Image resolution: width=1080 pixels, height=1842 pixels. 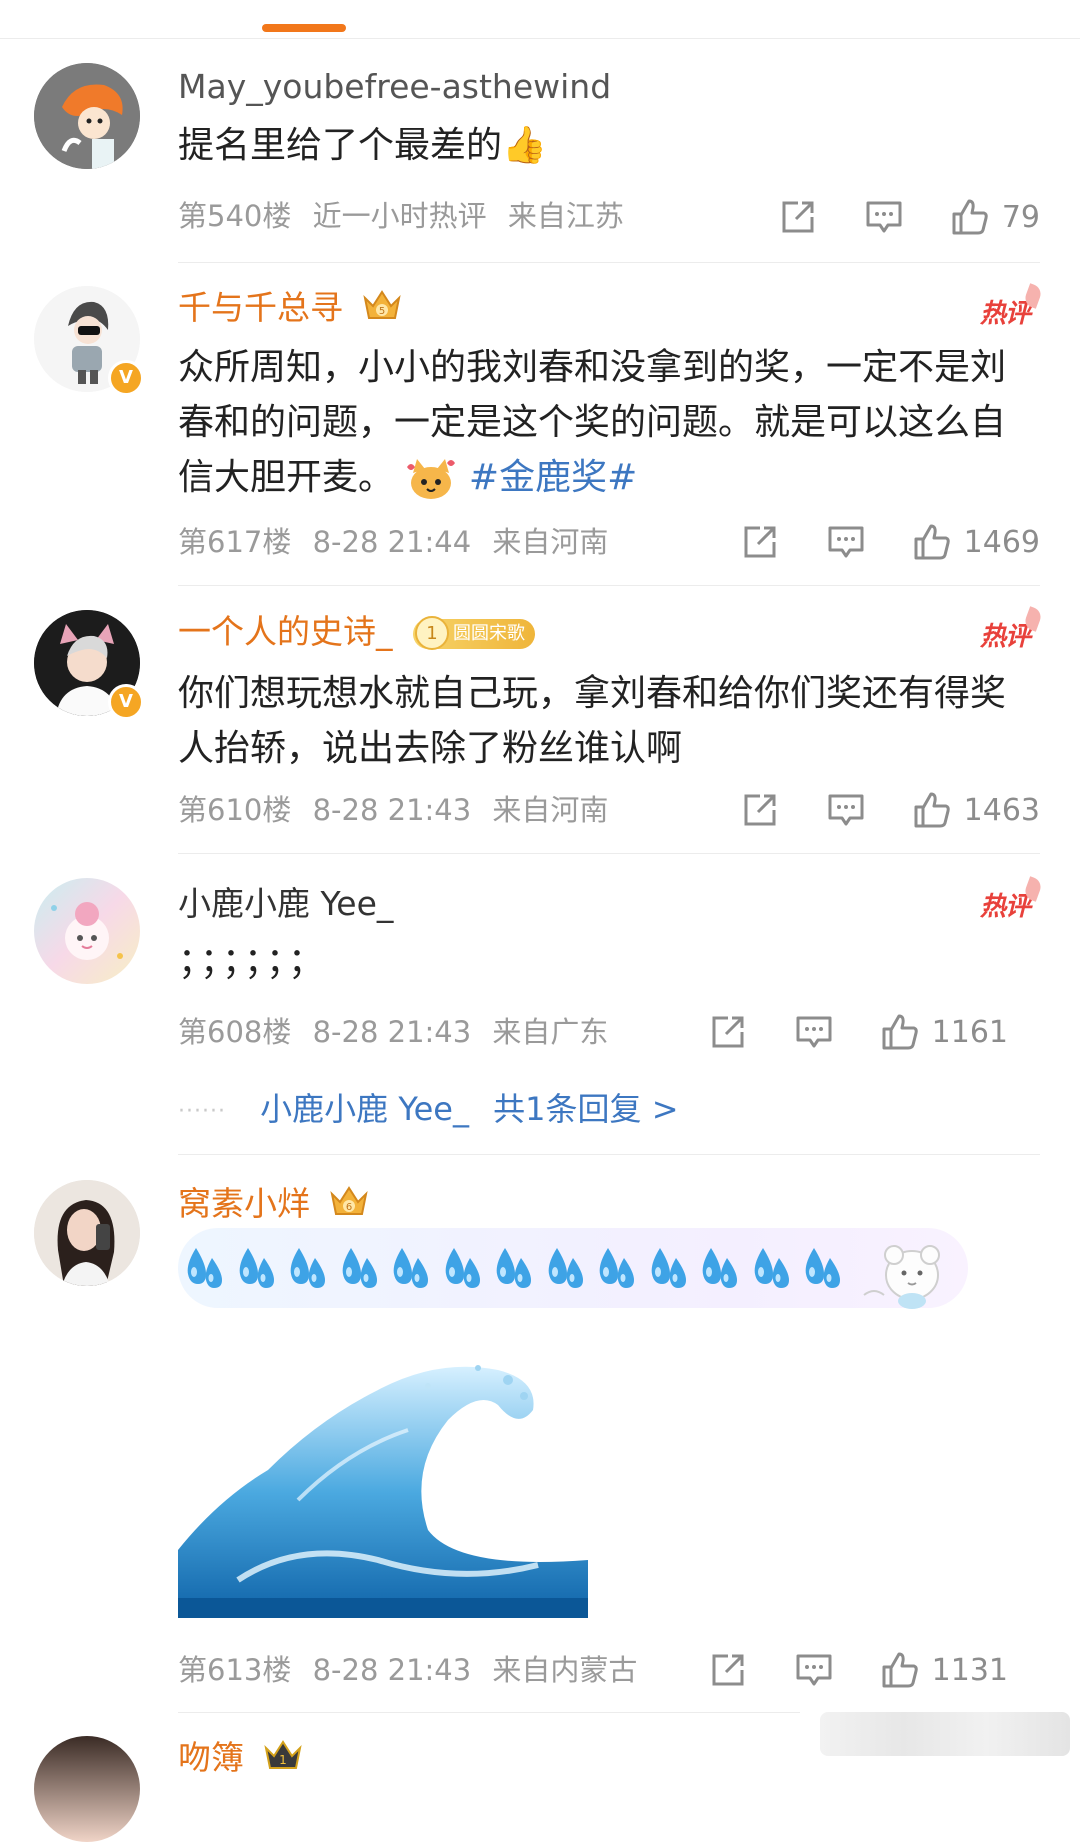 I want to click on svg-text: 6, so click(x=348, y=1207).